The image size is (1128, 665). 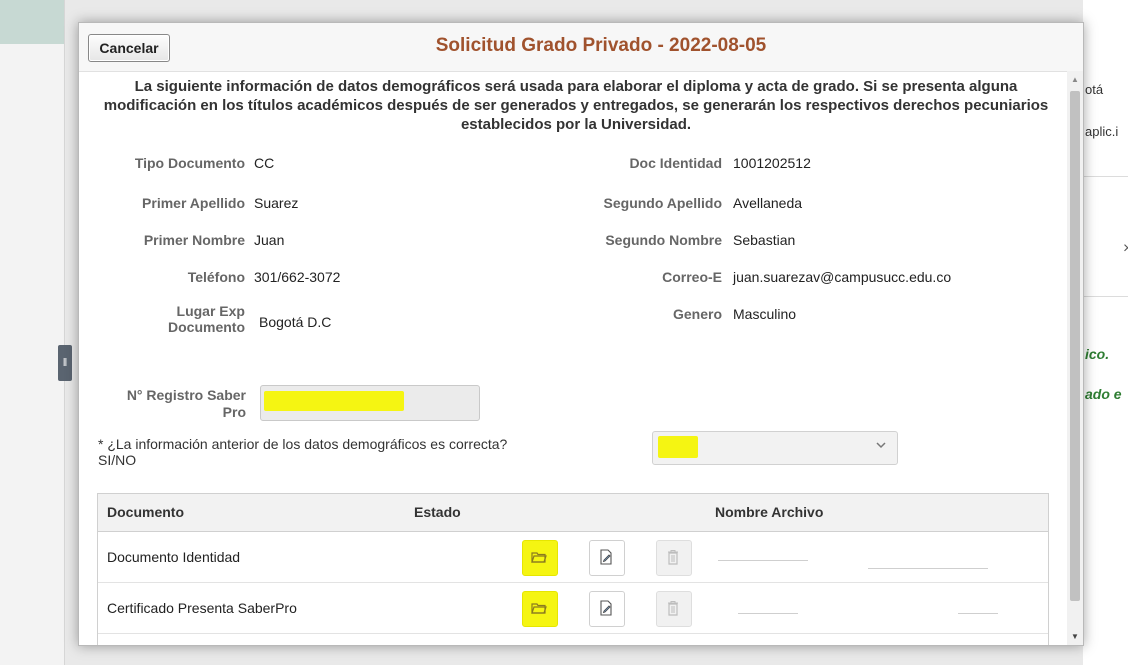 I want to click on header-documento: Documento, so click(x=145, y=512).